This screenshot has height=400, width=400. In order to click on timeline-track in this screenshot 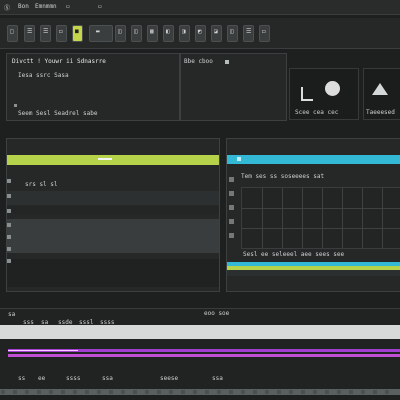, I will do `click(204, 355)`.